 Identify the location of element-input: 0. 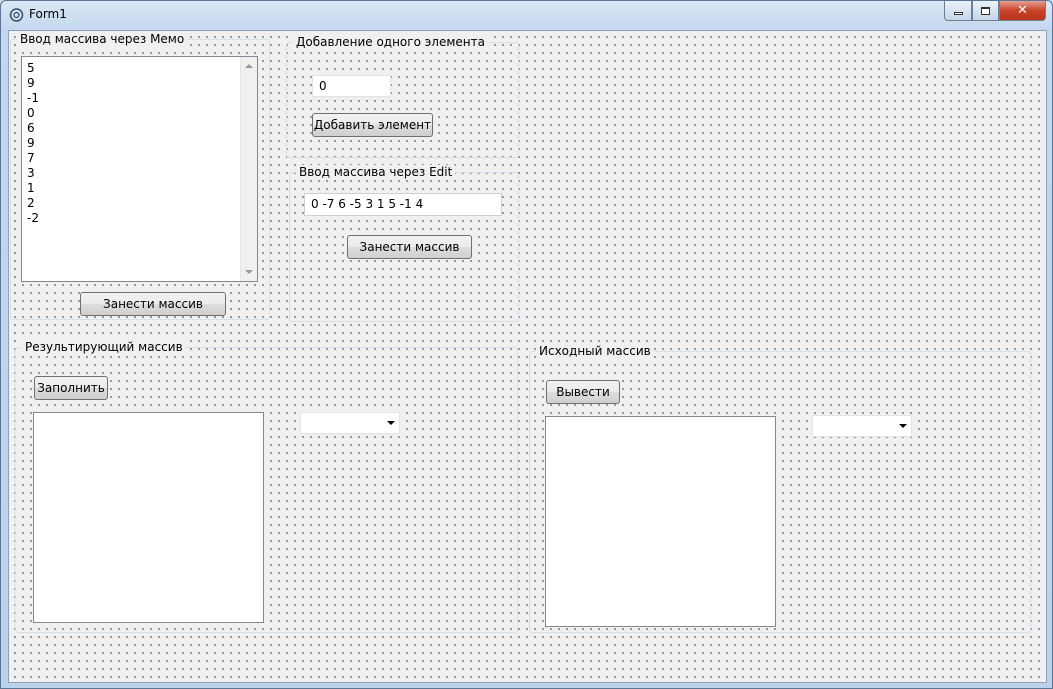
(351, 86).